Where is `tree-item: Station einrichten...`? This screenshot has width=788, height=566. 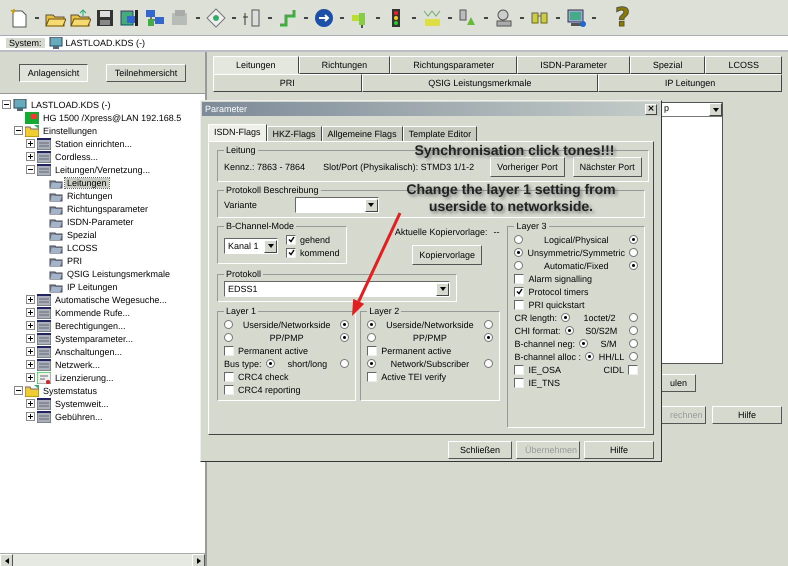 tree-item: Station einrichten... is located at coordinates (93, 143).